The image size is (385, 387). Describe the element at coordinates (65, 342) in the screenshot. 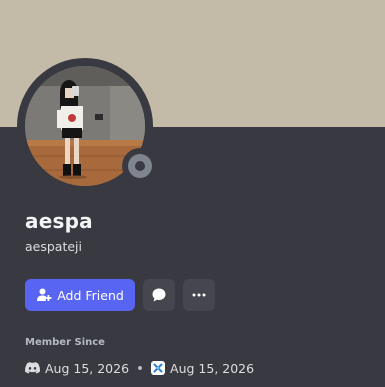

I see `member-since-title: Member Since` at that location.